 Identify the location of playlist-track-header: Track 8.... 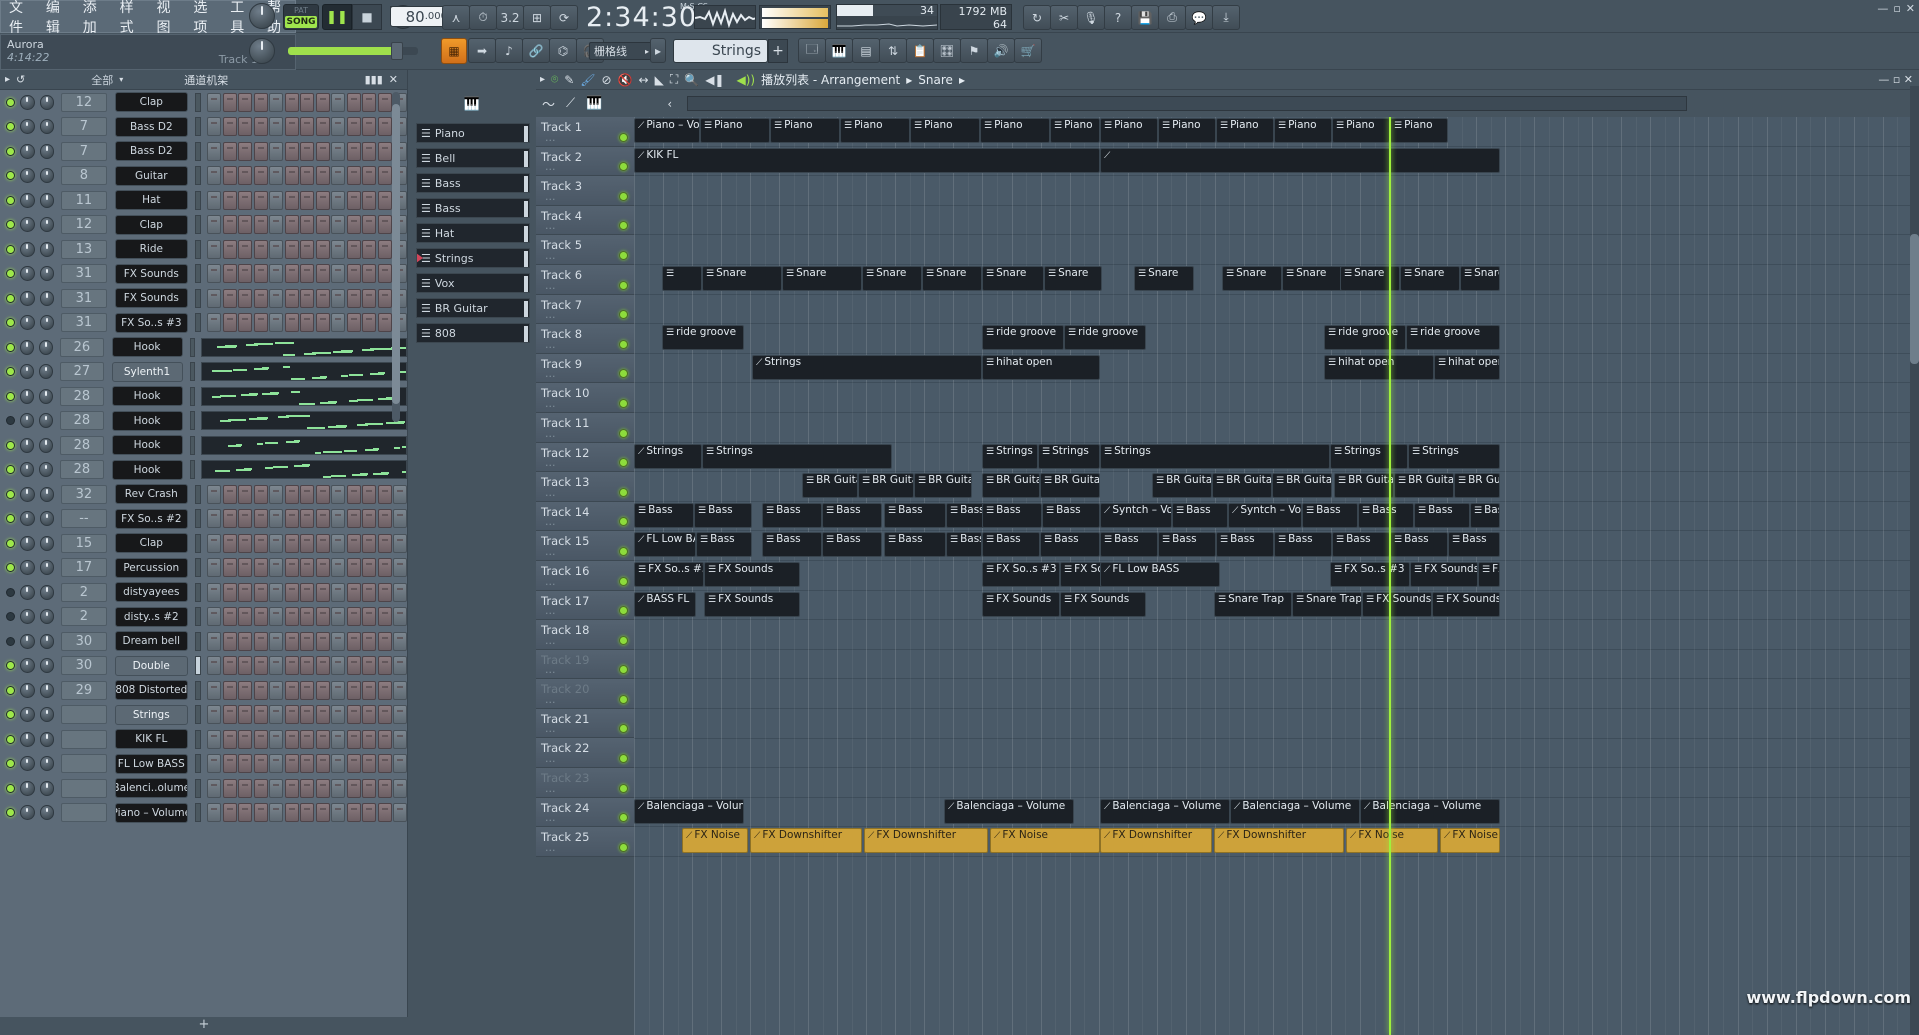
(585, 339).